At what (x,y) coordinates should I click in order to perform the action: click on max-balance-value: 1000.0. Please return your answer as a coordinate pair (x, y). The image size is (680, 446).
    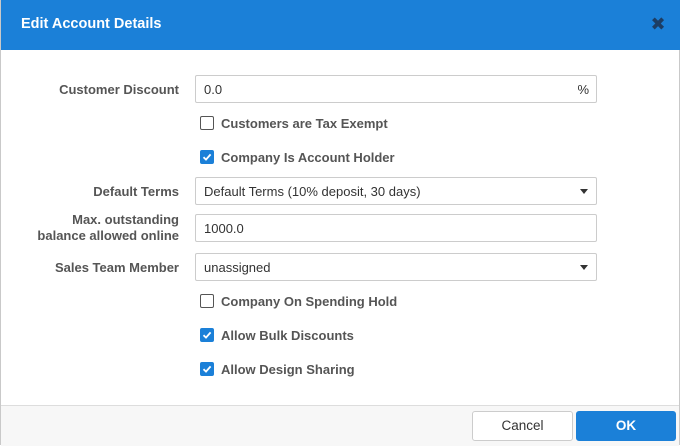
    Looking at the image, I should click on (224, 228).